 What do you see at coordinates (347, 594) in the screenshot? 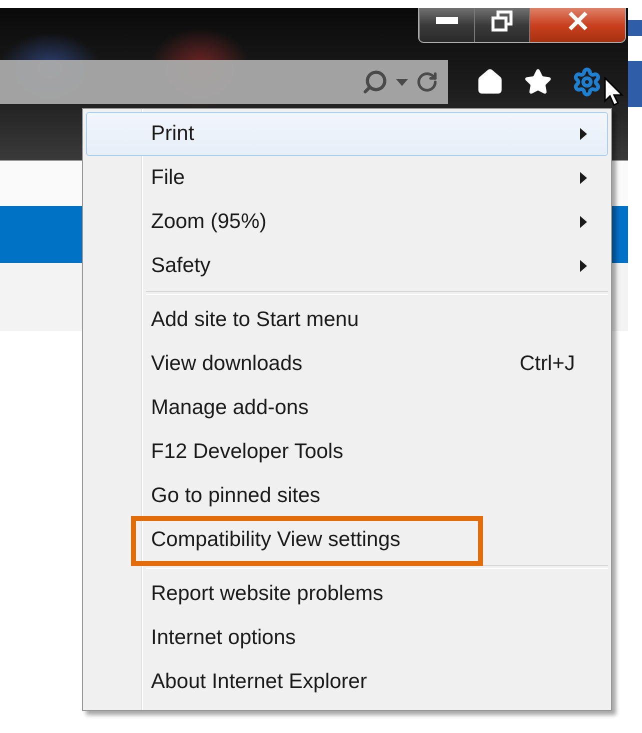
I see `menu-item: Report website problems` at bounding box center [347, 594].